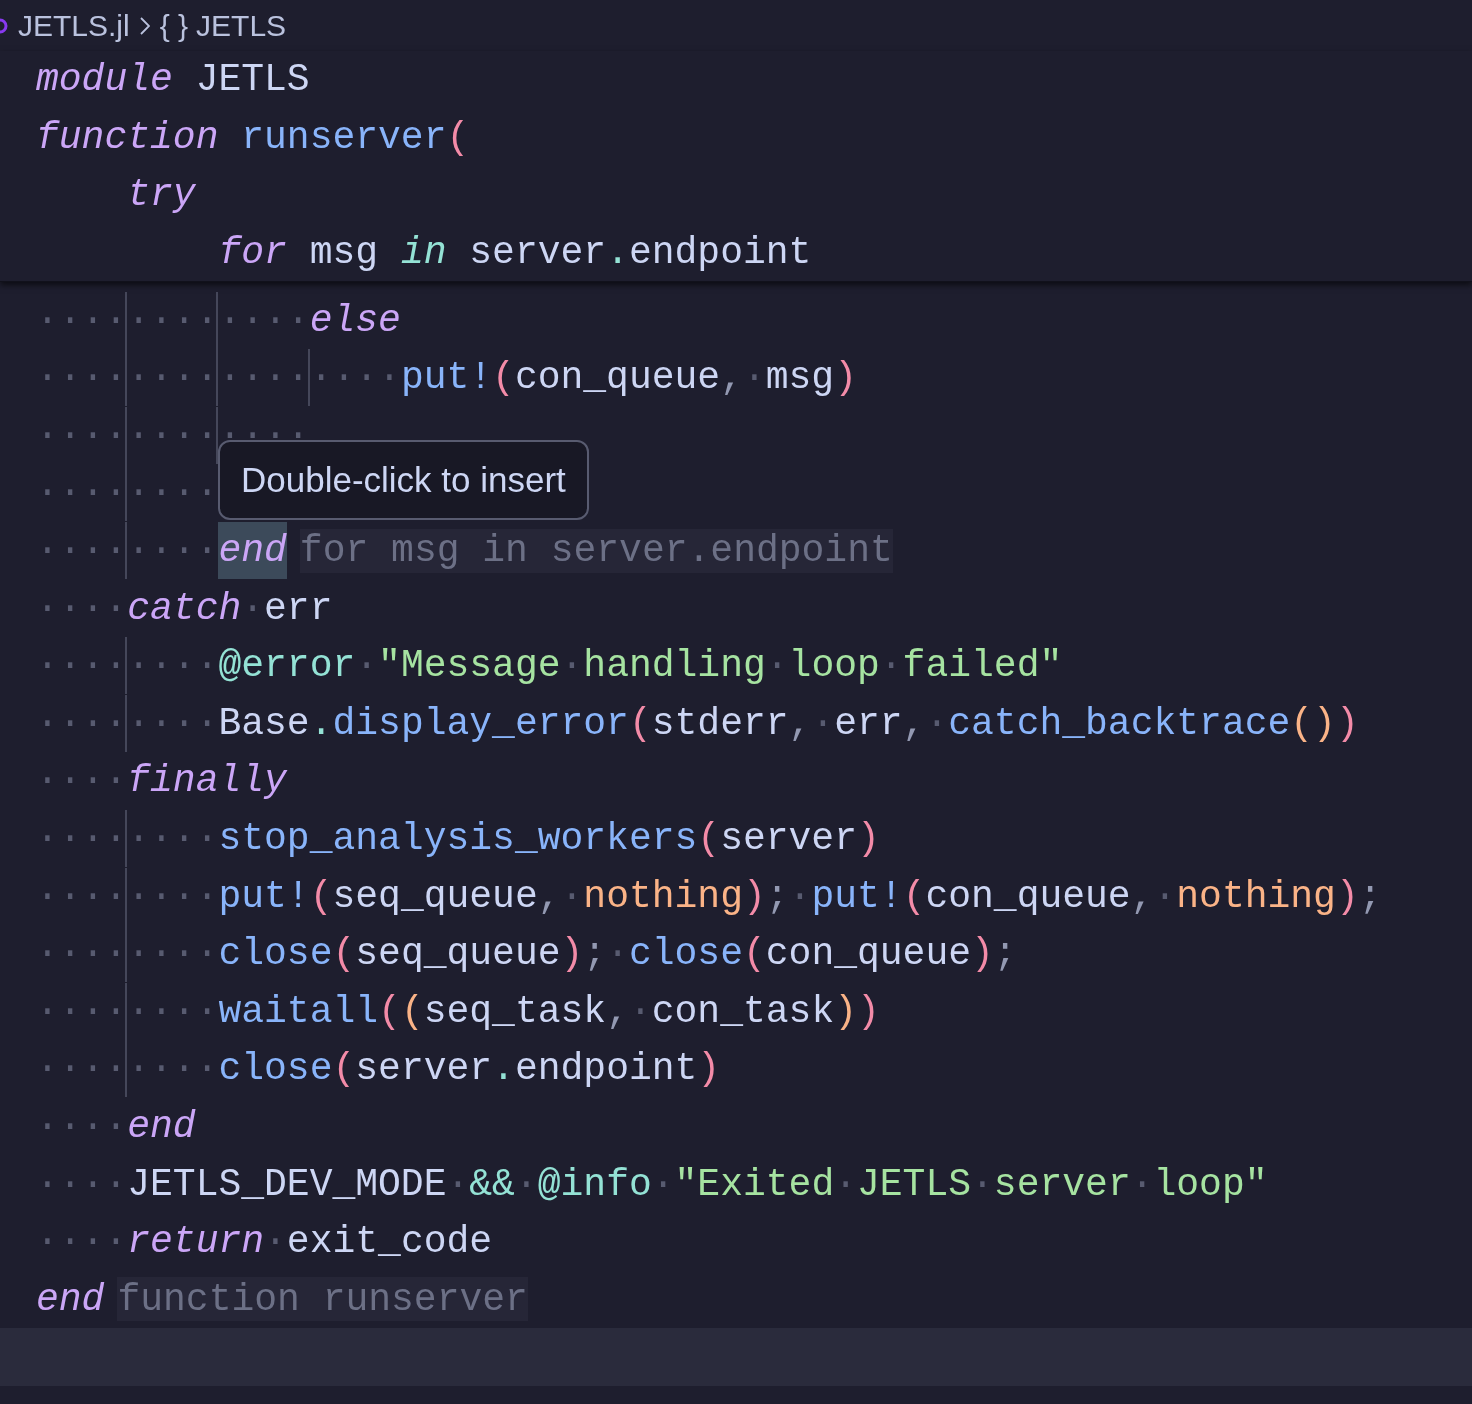  What do you see at coordinates (174, 25) in the screenshot?
I see `symbol-icon: { }` at bounding box center [174, 25].